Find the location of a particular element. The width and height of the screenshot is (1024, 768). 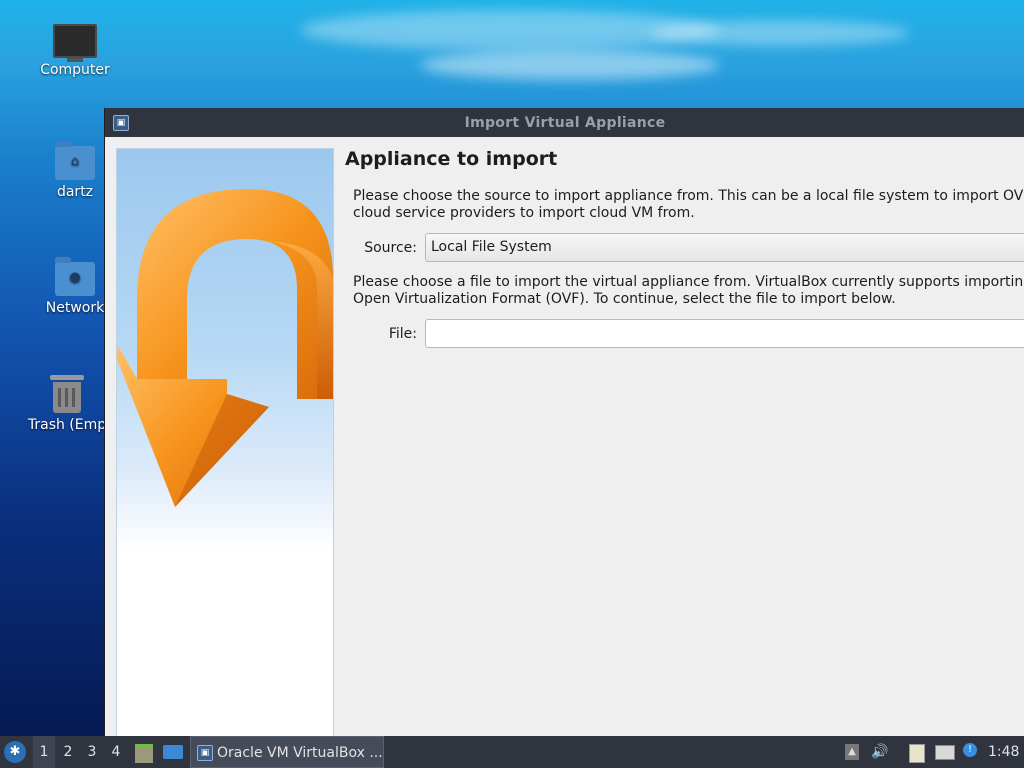

notification-icon: ! is located at coordinates (971, 752).